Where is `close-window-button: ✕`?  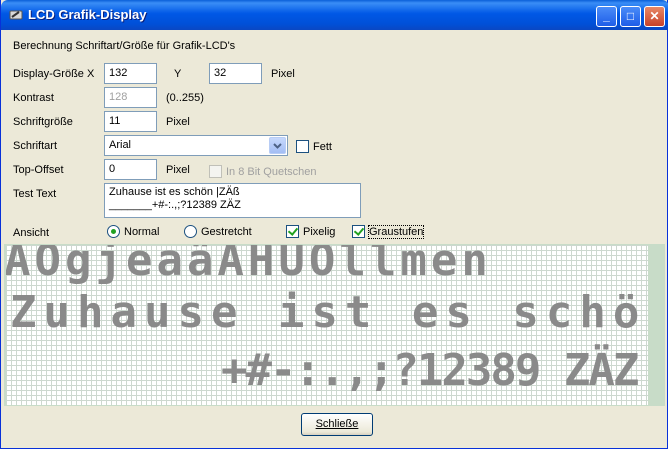
close-window-button: ✕ is located at coordinates (654, 16).